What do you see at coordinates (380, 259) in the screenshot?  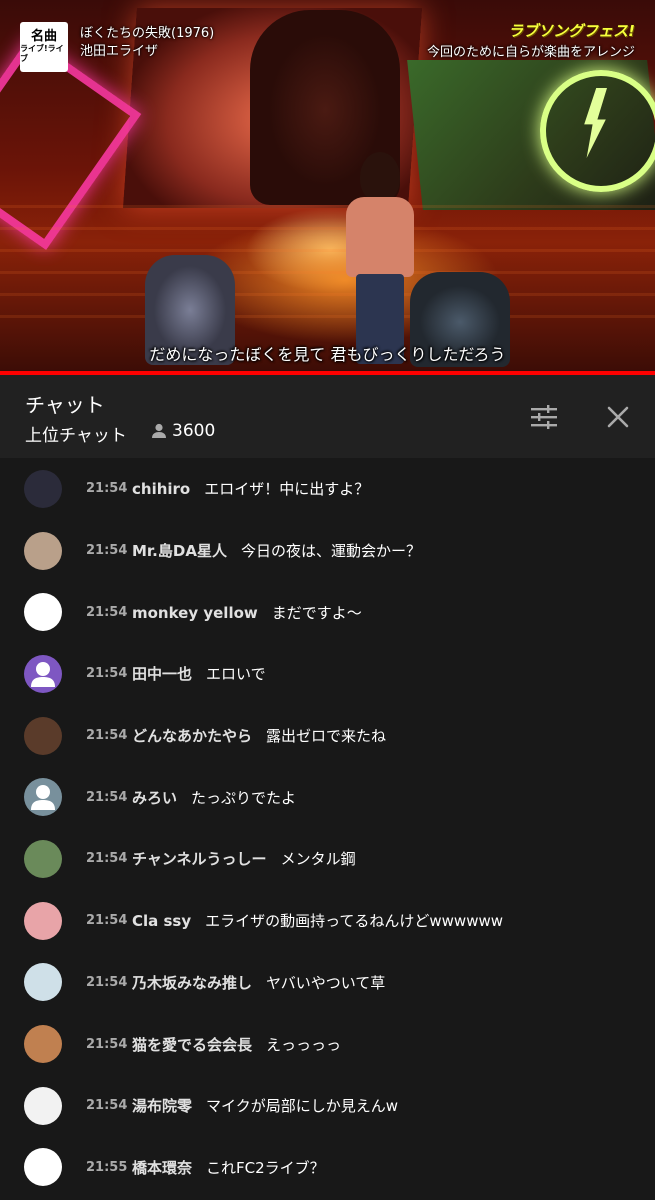 I see `video-singer` at bounding box center [380, 259].